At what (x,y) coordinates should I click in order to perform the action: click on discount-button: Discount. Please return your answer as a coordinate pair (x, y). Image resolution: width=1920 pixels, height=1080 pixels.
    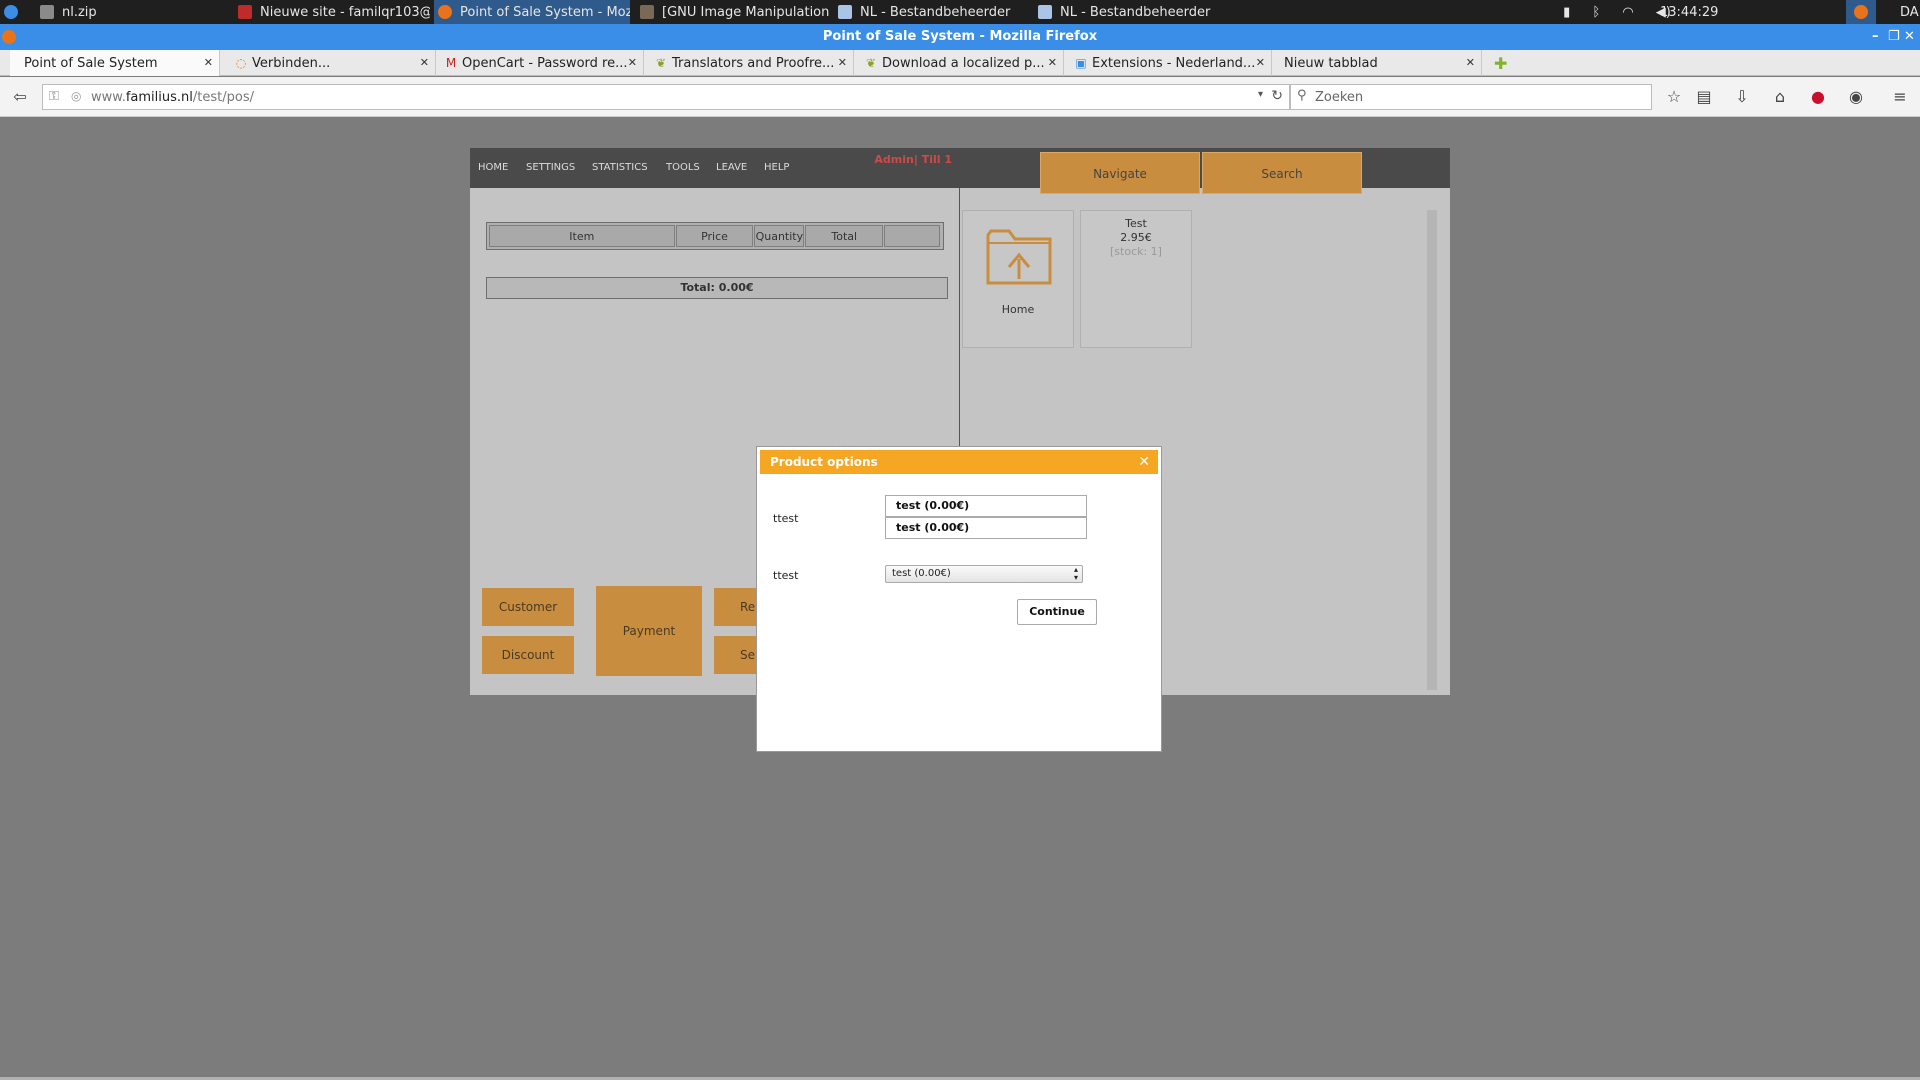
    Looking at the image, I should click on (528, 655).